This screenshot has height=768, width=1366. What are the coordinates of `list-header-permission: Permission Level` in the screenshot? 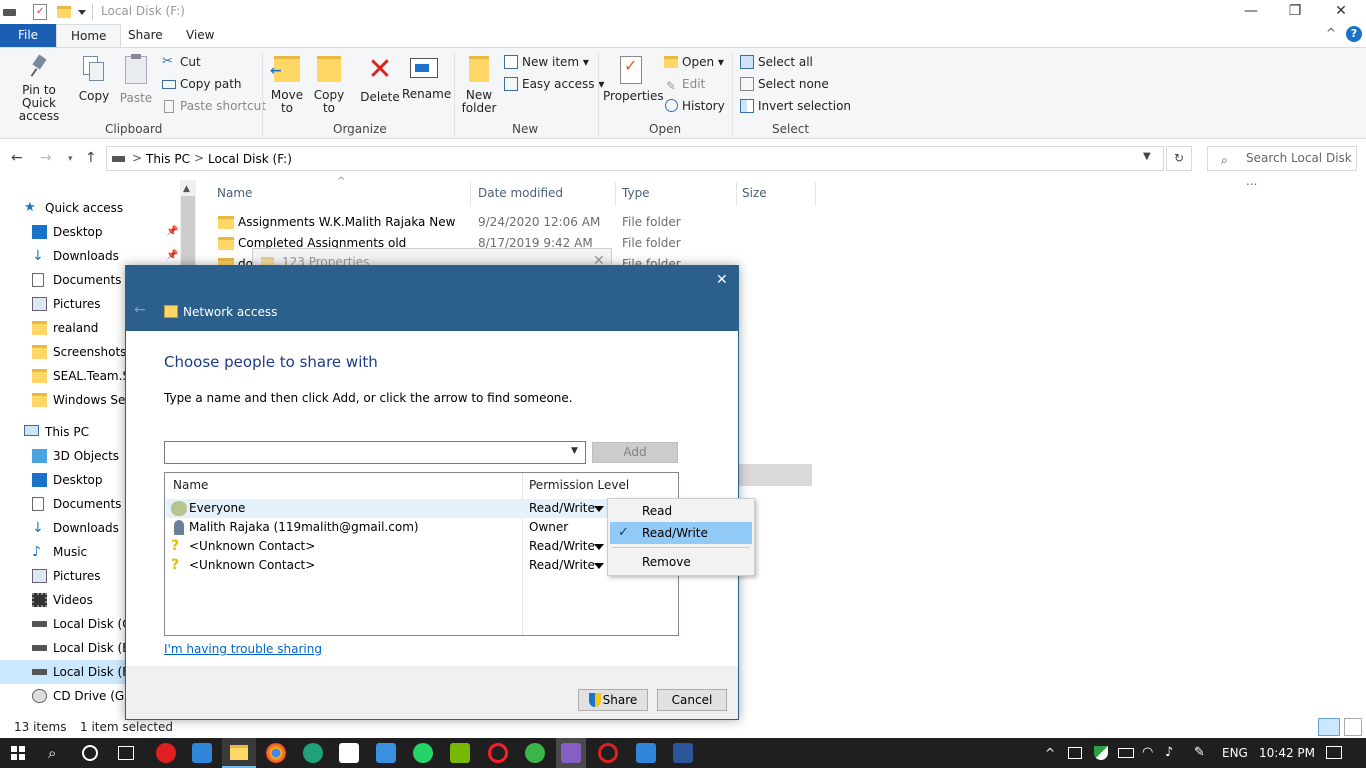 It's located at (579, 485).